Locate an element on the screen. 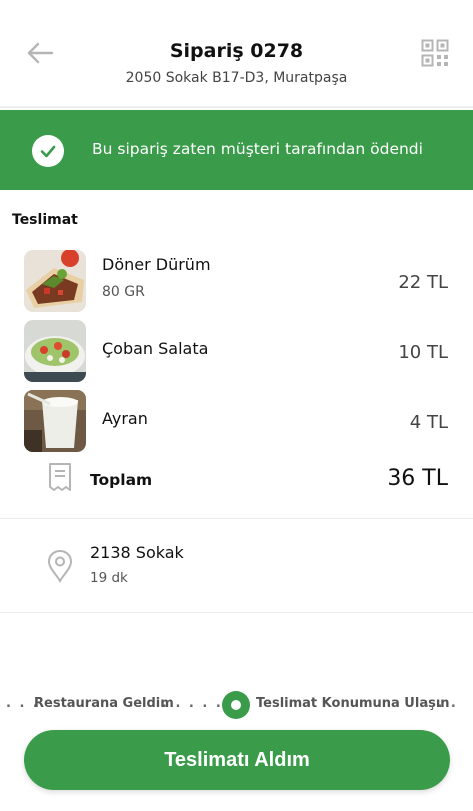 This screenshot has width=473, height=811. section-title: Teslimat is located at coordinates (45, 220).